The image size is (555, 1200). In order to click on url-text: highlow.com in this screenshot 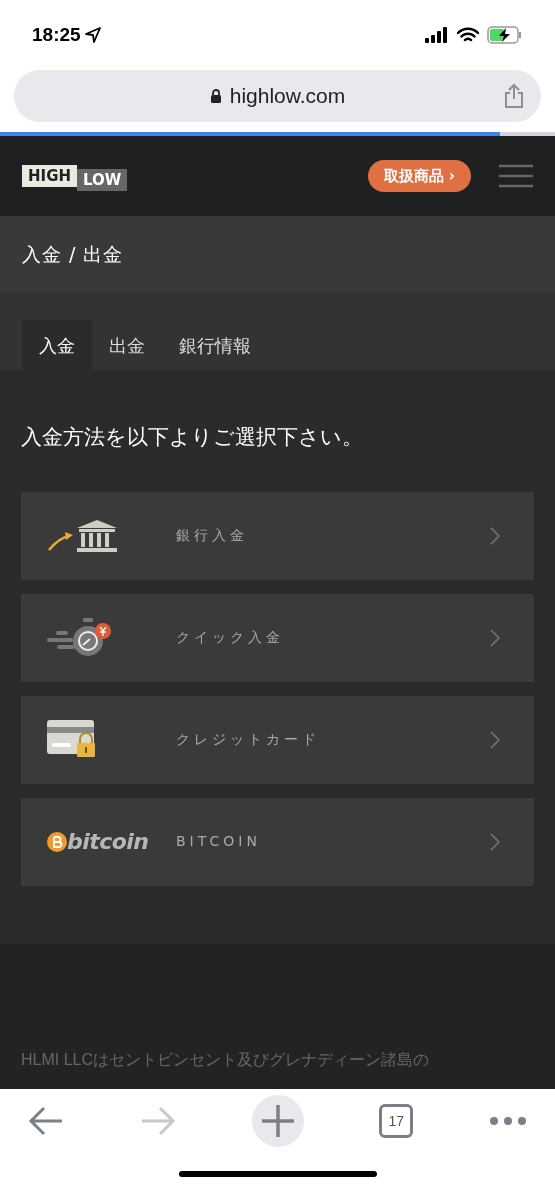, I will do `click(287, 96)`.